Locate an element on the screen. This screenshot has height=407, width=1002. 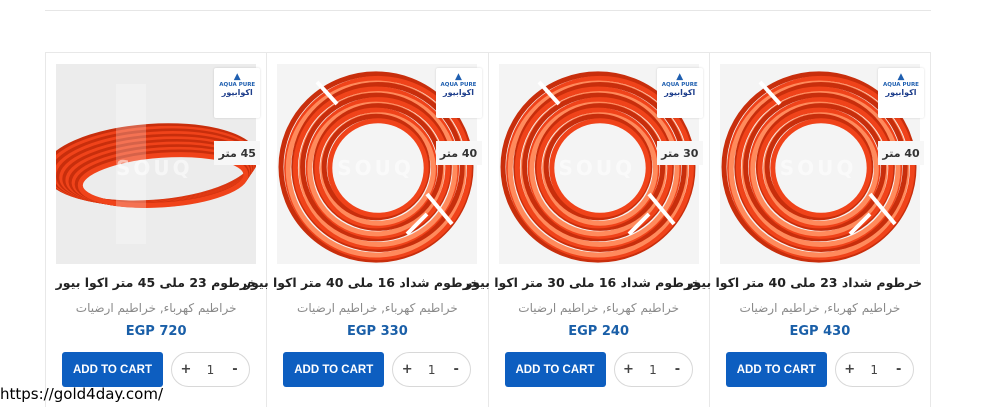
length-badge: 30 متر is located at coordinates (679, 153).